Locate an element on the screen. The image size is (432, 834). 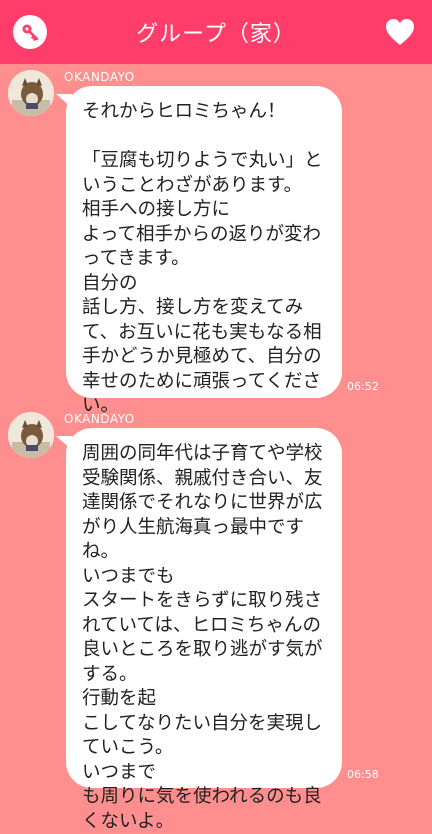
chat-title: グループ（家） is located at coordinates (216, 34).